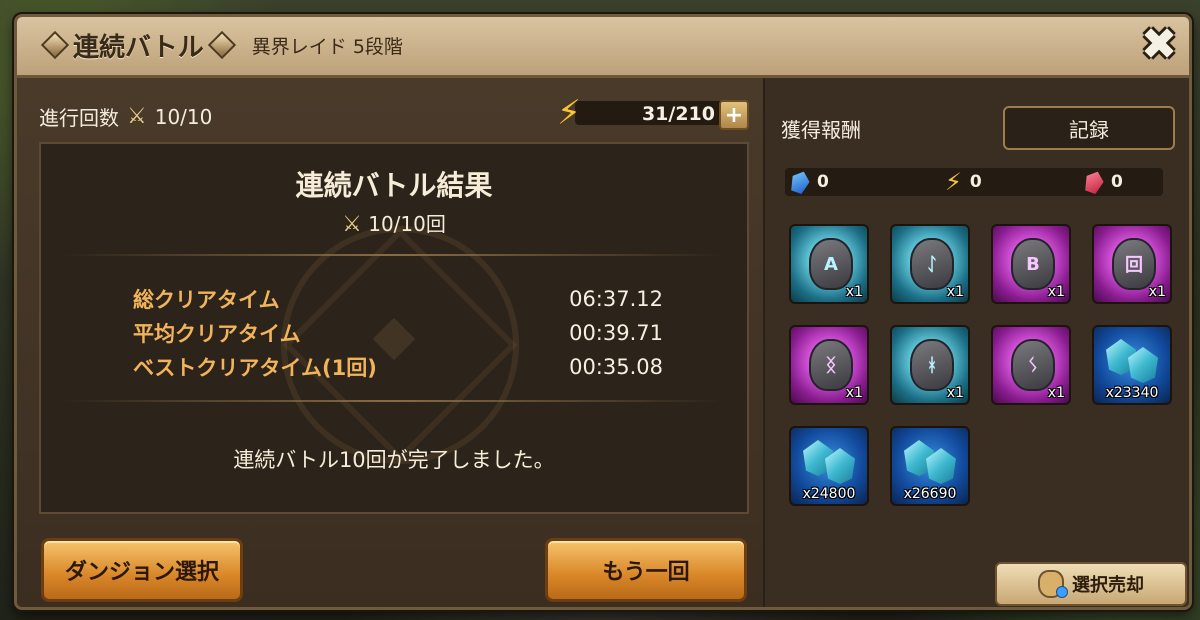  What do you see at coordinates (800, 182) in the screenshot?
I see `crystal-icon` at bounding box center [800, 182].